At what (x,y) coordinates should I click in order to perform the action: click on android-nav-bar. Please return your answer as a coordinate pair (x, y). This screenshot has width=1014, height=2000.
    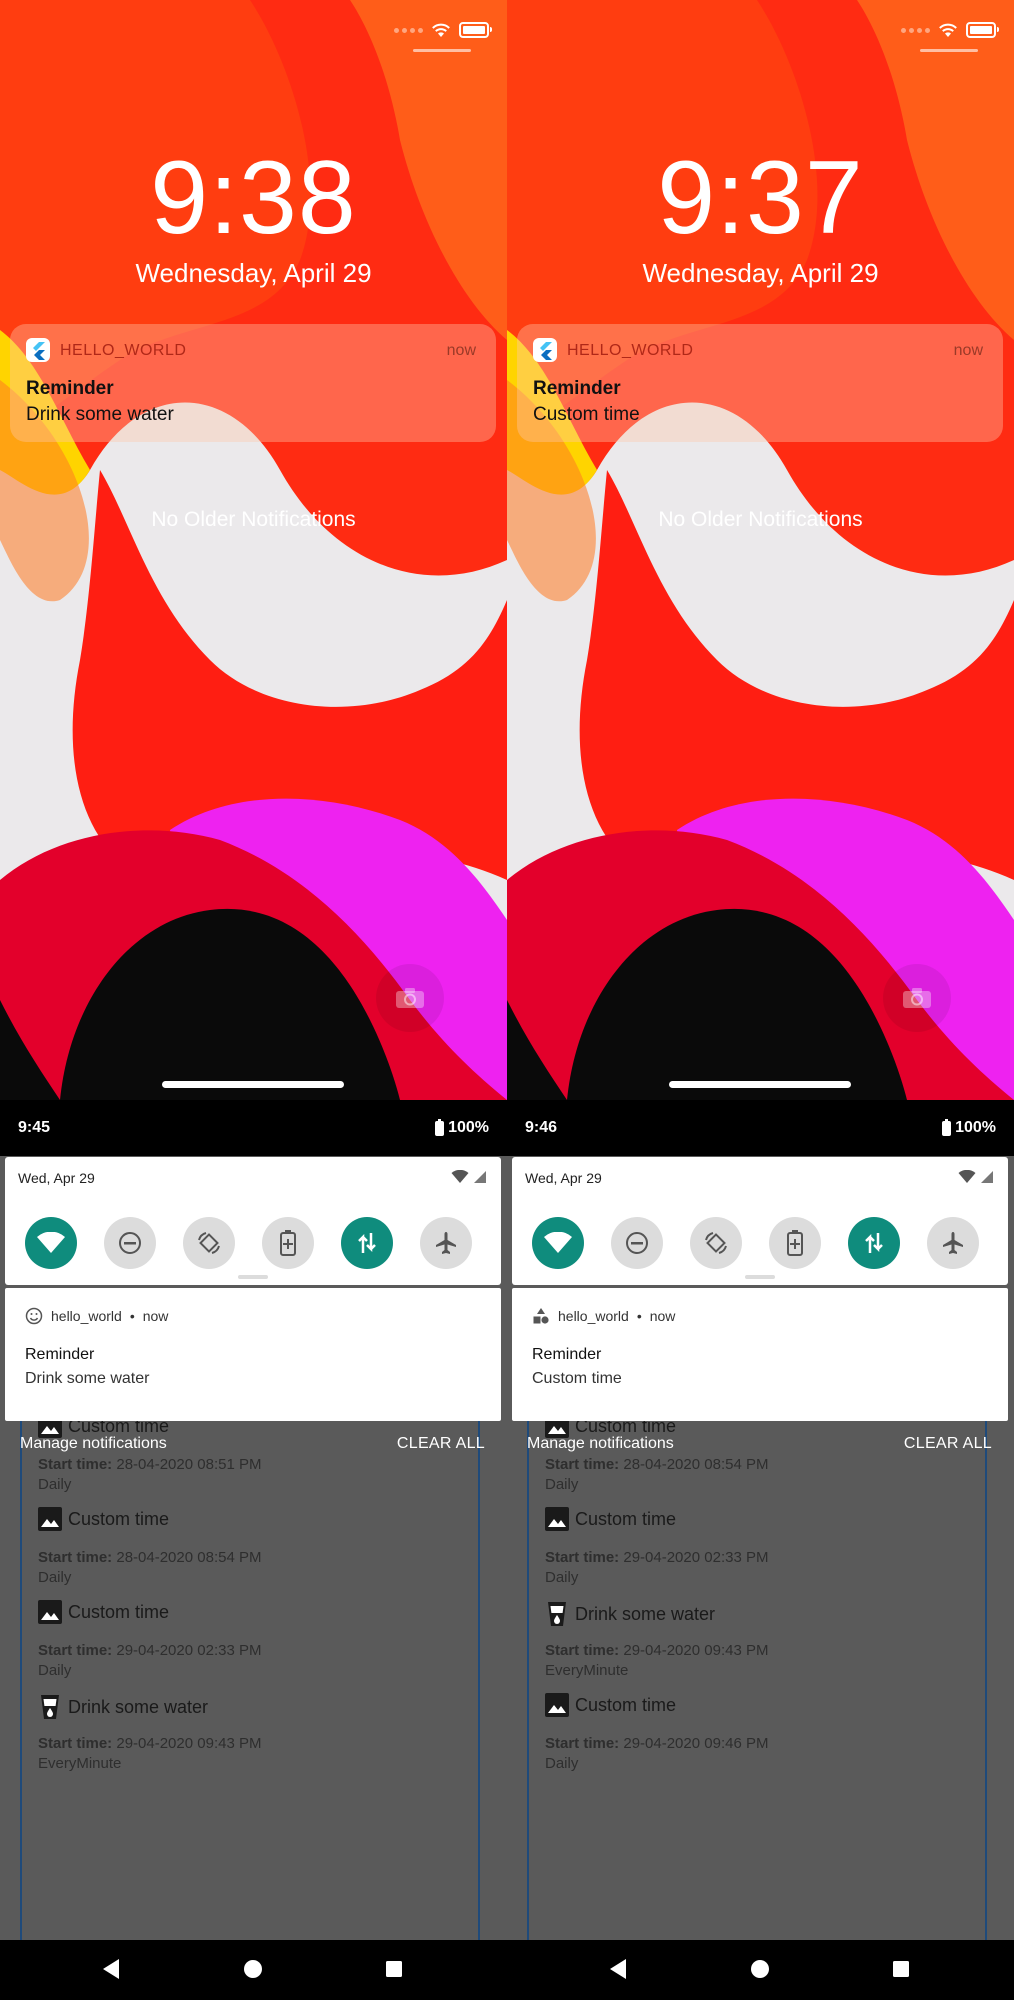
    Looking at the image, I should click on (253, 1970).